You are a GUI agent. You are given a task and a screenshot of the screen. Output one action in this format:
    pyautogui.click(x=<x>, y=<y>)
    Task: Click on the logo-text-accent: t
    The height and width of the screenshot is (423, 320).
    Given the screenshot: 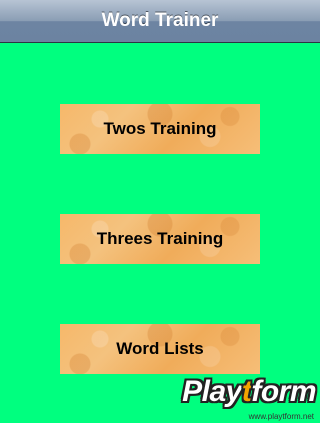 What is the action you would take?
    pyautogui.click(x=246, y=391)
    